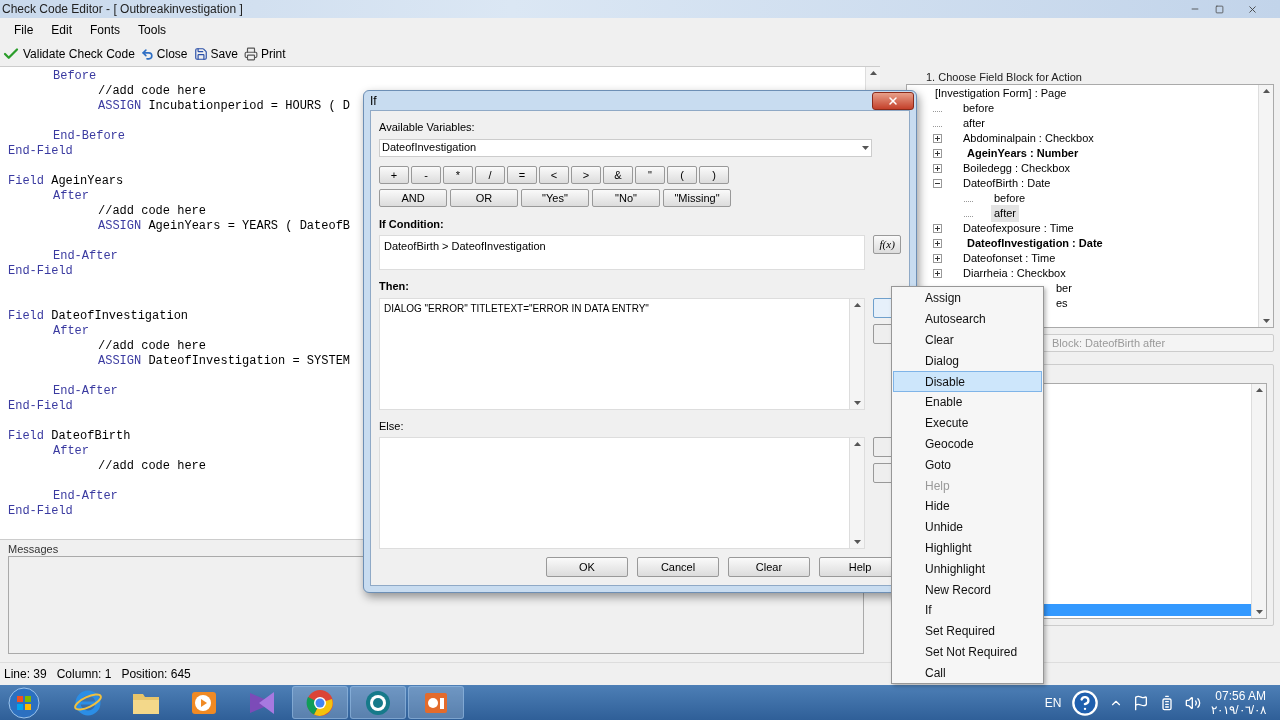 The height and width of the screenshot is (720, 1280). I want to click on menu-item: If, so click(967, 610).